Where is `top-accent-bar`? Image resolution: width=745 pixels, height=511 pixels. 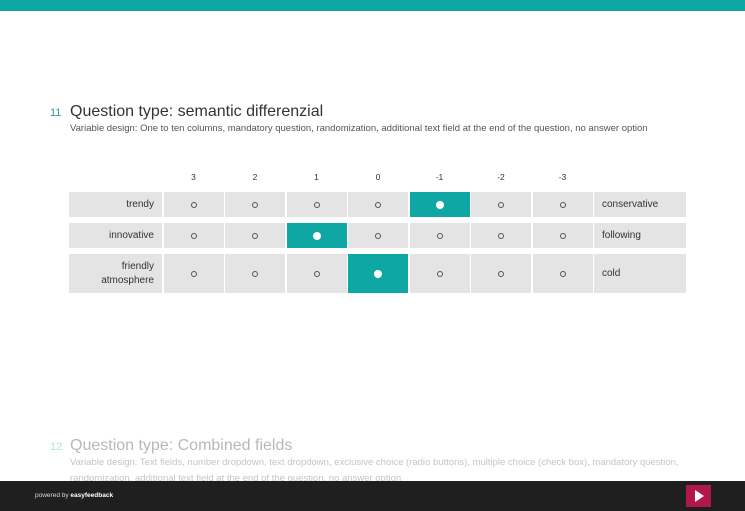
top-accent-bar is located at coordinates (372, 5).